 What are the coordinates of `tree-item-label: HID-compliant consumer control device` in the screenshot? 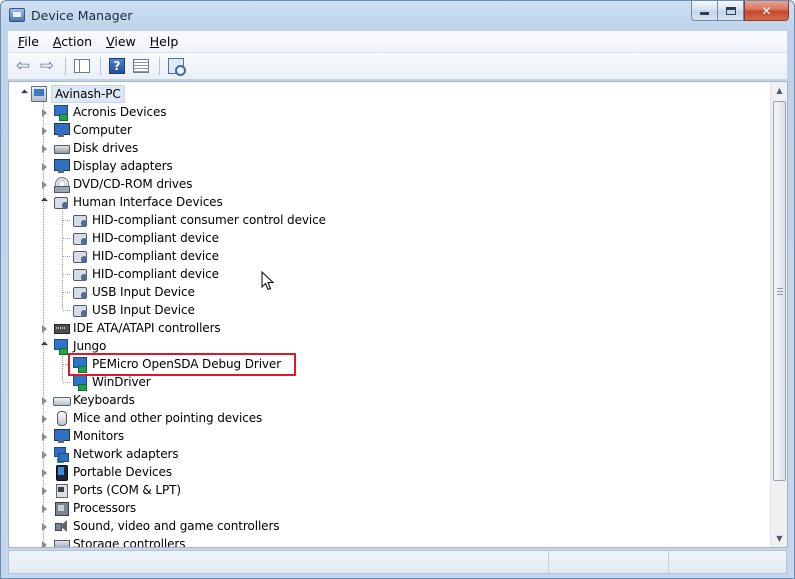 It's located at (209, 220).